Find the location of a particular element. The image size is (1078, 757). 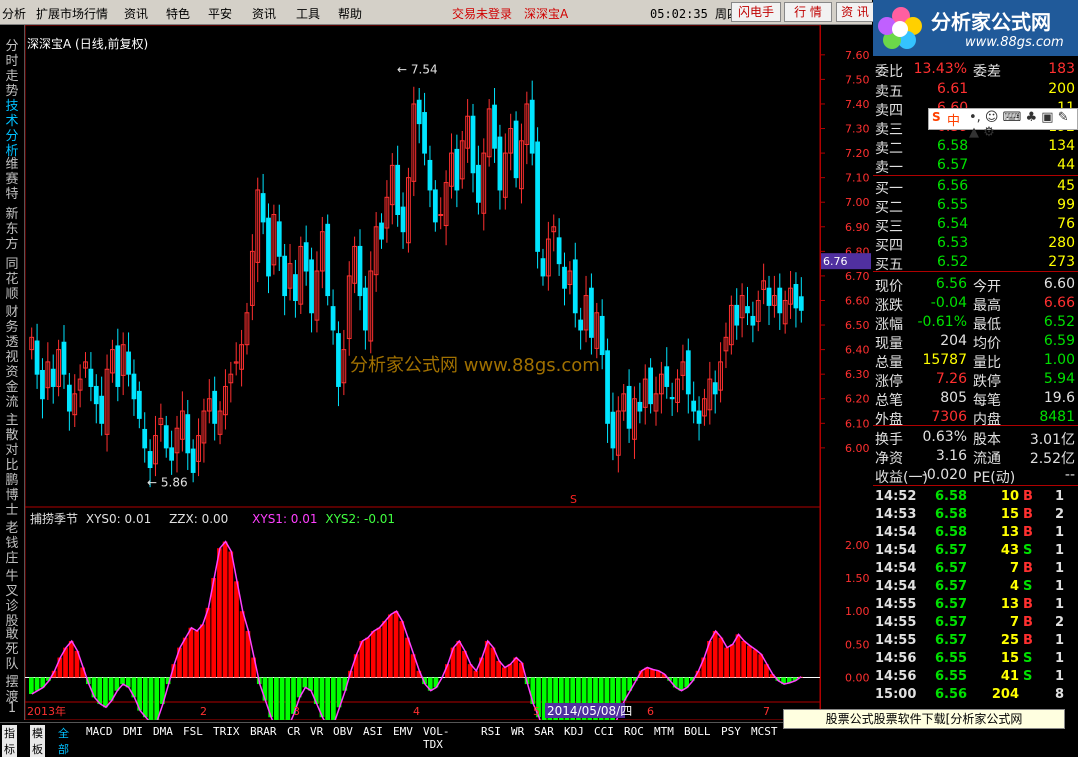

indicator-tab: MTM is located at coordinates (664, 731).